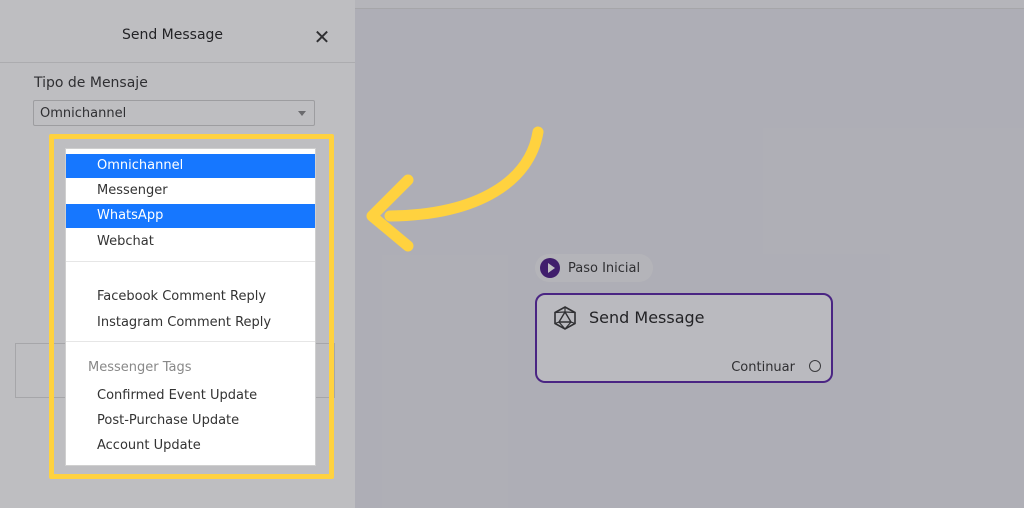 The image size is (1024, 508). What do you see at coordinates (190, 166) in the screenshot?
I see `option-omnichannel: Omnichannel` at bounding box center [190, 166].